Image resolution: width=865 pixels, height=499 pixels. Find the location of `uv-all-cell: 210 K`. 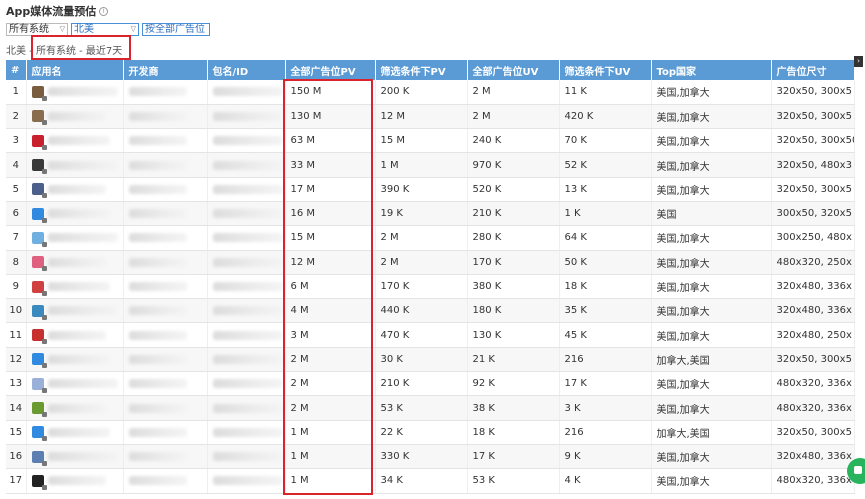

uv-all-cell: 210 K is located at coordinates (513, 214).